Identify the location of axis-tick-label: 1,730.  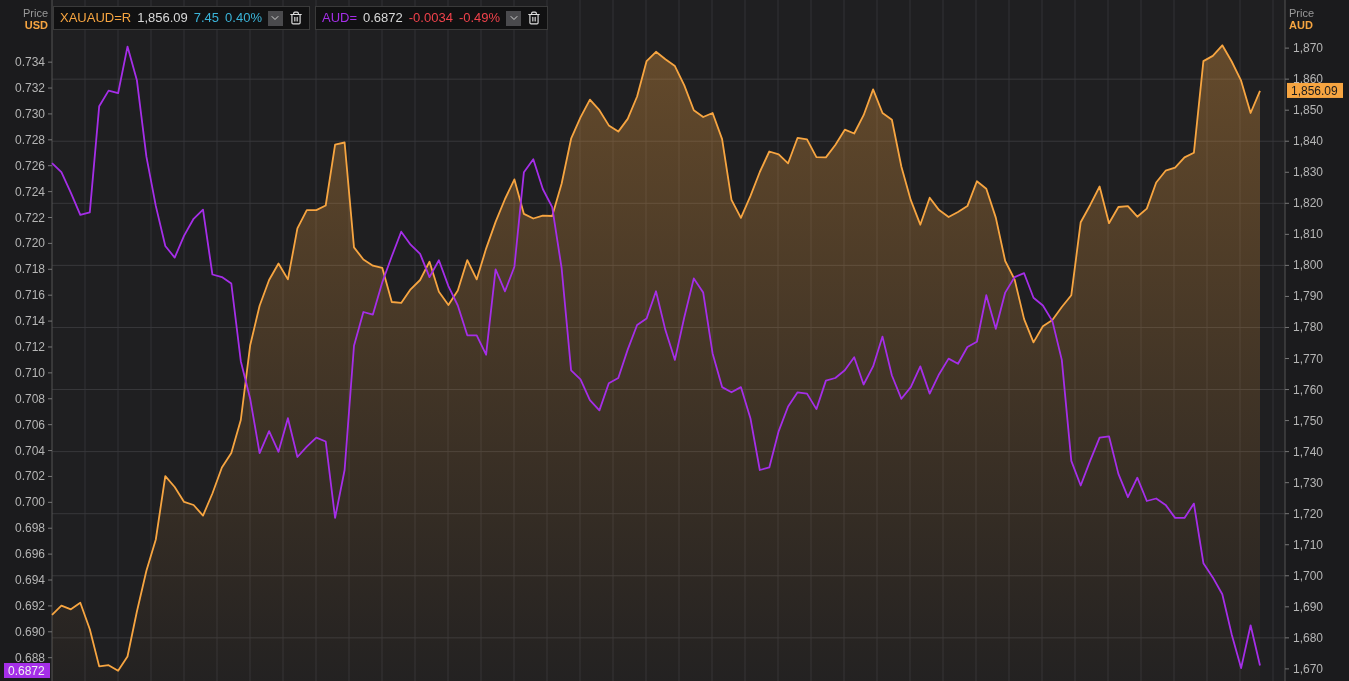
(1308, 482).